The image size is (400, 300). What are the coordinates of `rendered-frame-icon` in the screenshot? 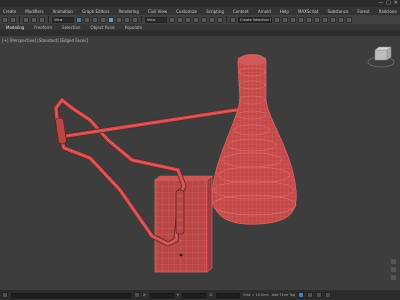 It's located at (341, 19).